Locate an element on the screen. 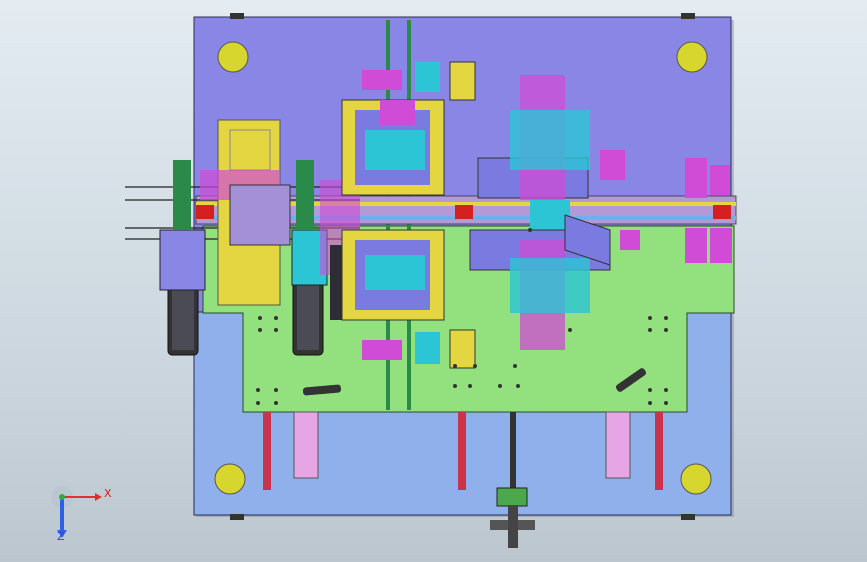  guide-pin-top-right is located at coordinates (692, 57).